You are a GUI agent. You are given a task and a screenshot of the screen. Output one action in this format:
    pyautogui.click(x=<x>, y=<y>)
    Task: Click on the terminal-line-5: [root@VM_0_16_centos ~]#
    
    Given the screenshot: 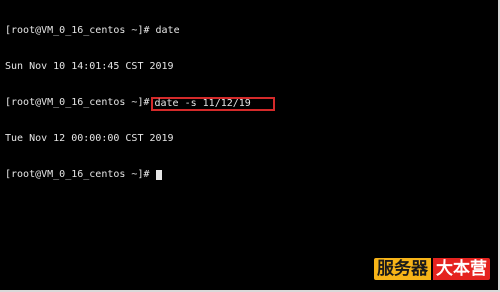 What is the action you would take?
    pyautogui.click(x=249, y=175)
    